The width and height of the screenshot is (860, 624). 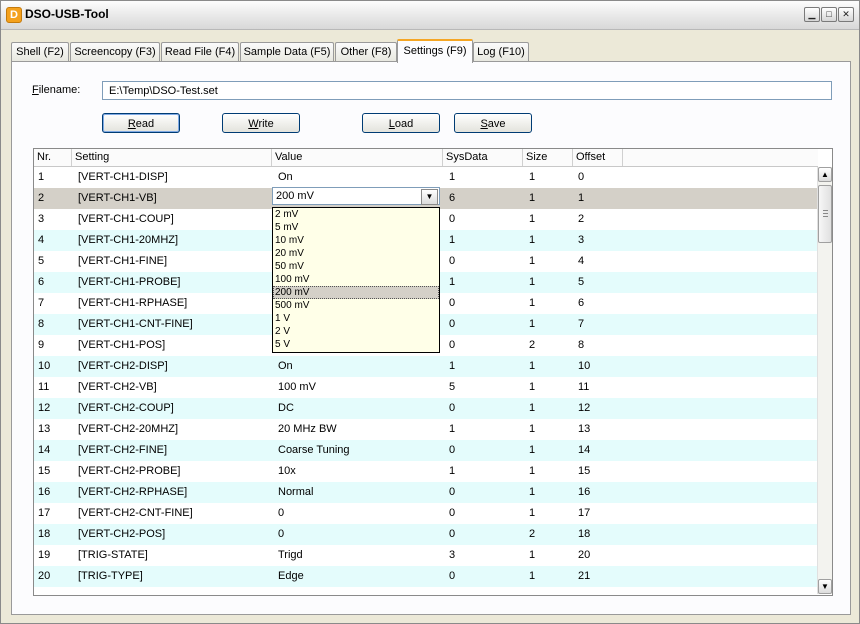 I want to click on table-row: 19 [TRIG-STATE] Trigd 3 1 20, so click(x=426, y=555).